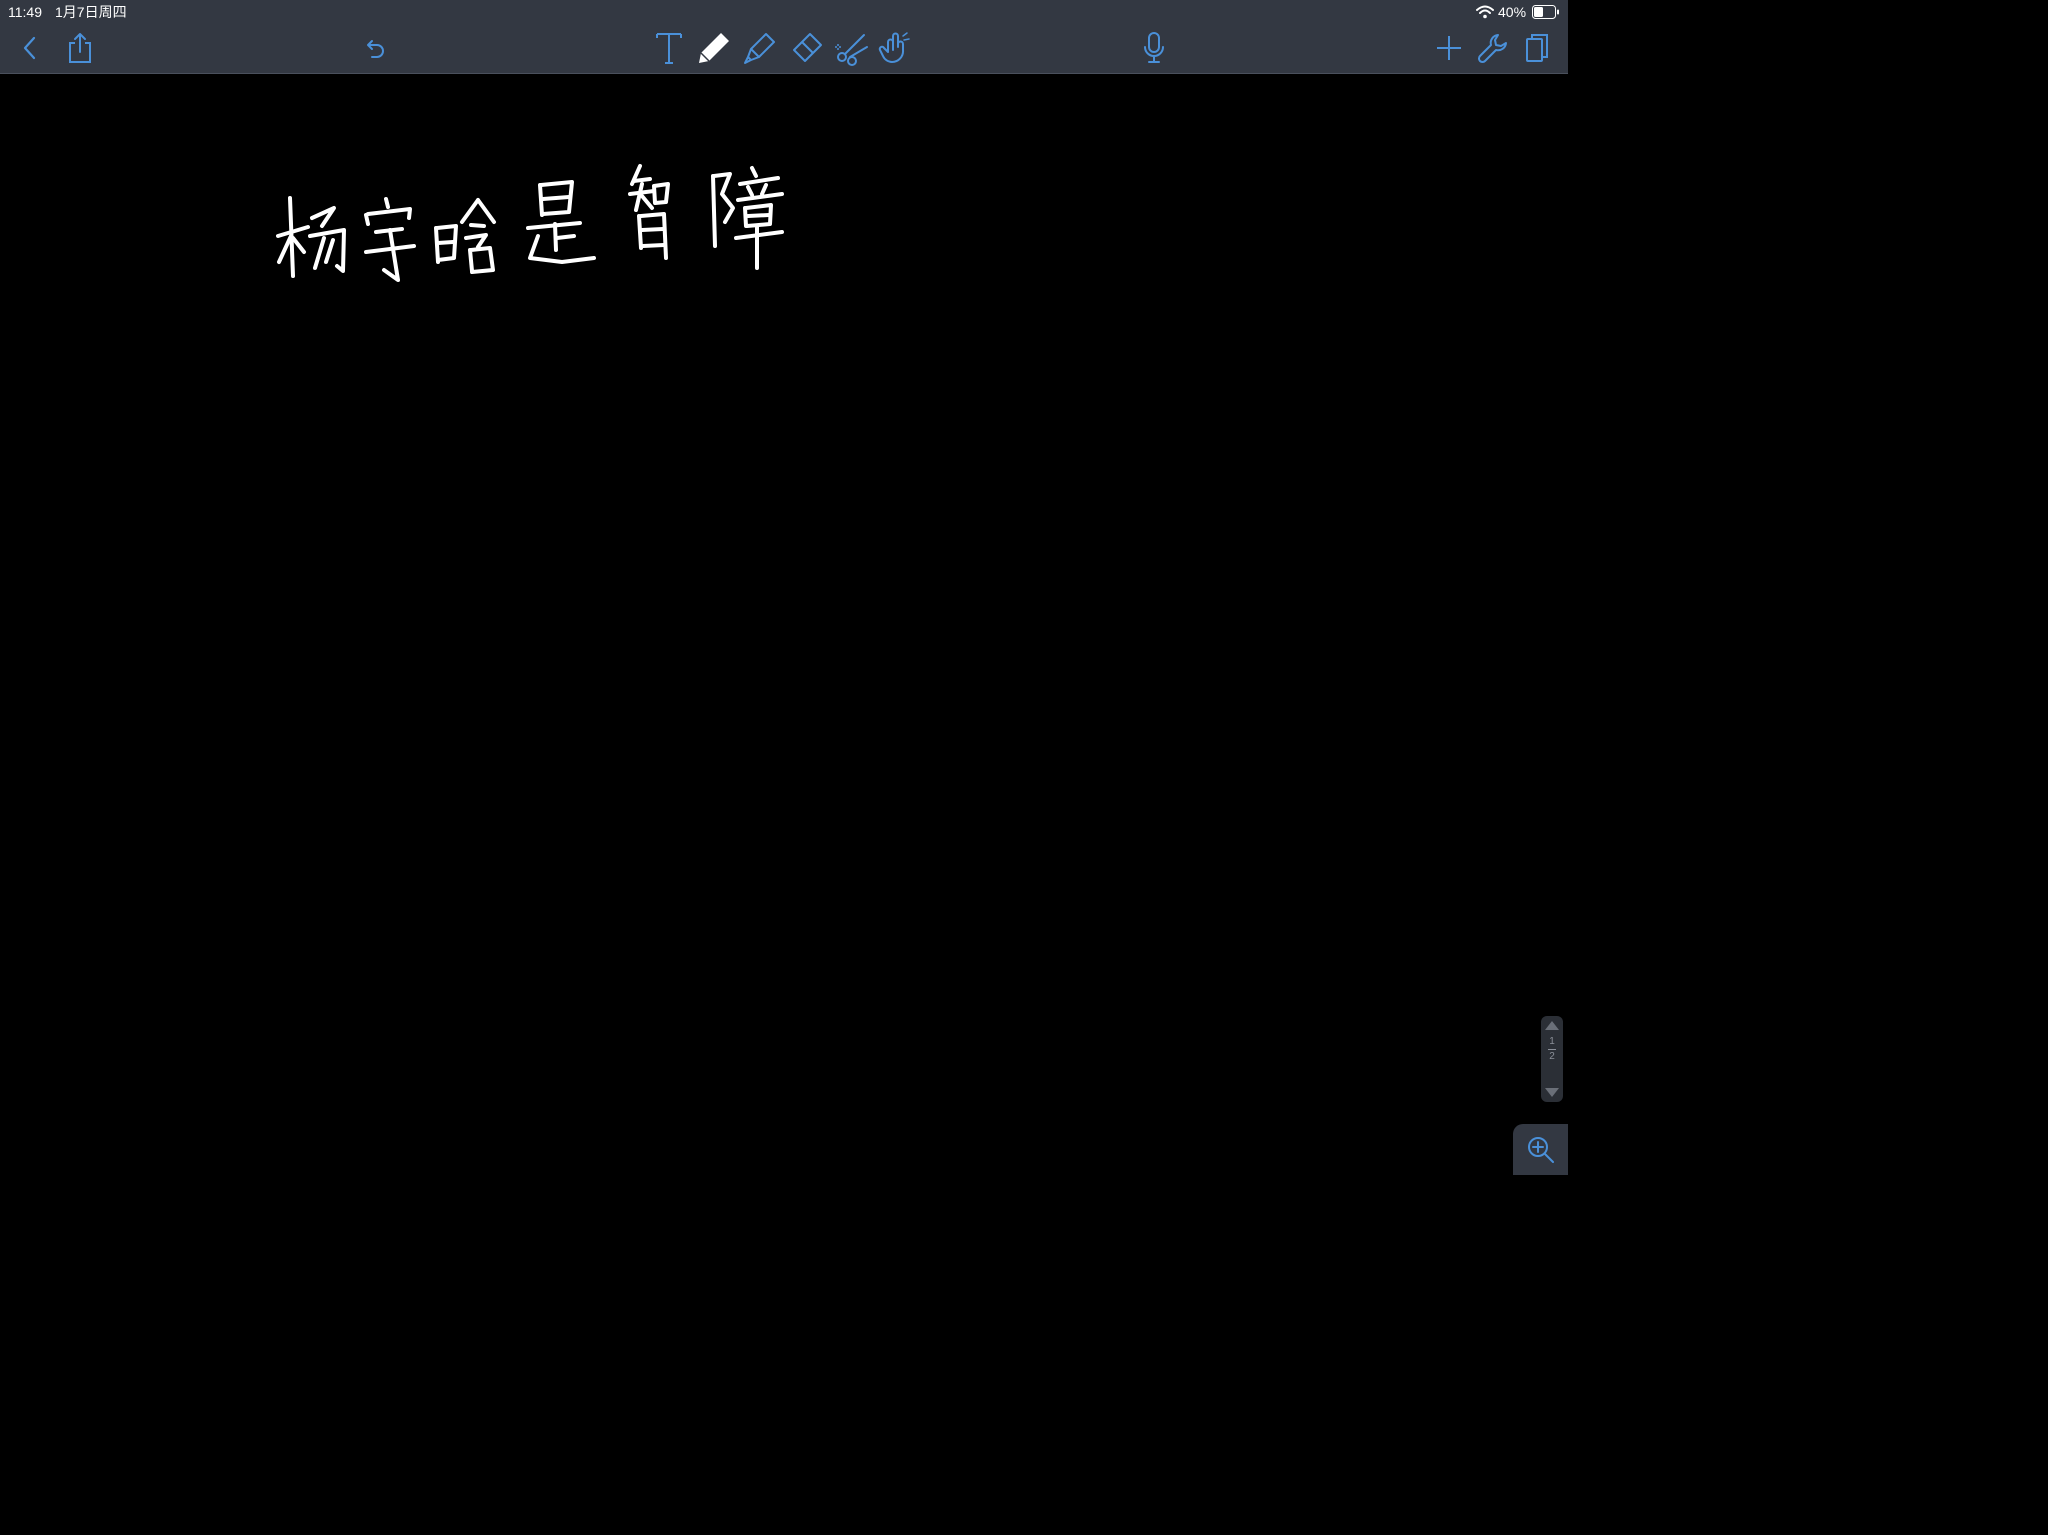 The height and width of the screenshot is (1535, 2048). I want to click on scissors-tool-button, so click(851, 48).